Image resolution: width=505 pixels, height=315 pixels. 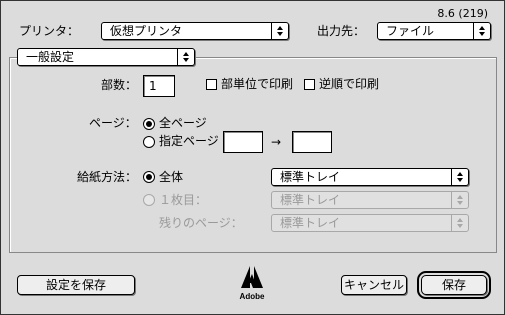 What do you see at coordinates (76, 285) in the screenshot?
I see `save-settings-button: 設定を保存` at bounding box center [76, 285].